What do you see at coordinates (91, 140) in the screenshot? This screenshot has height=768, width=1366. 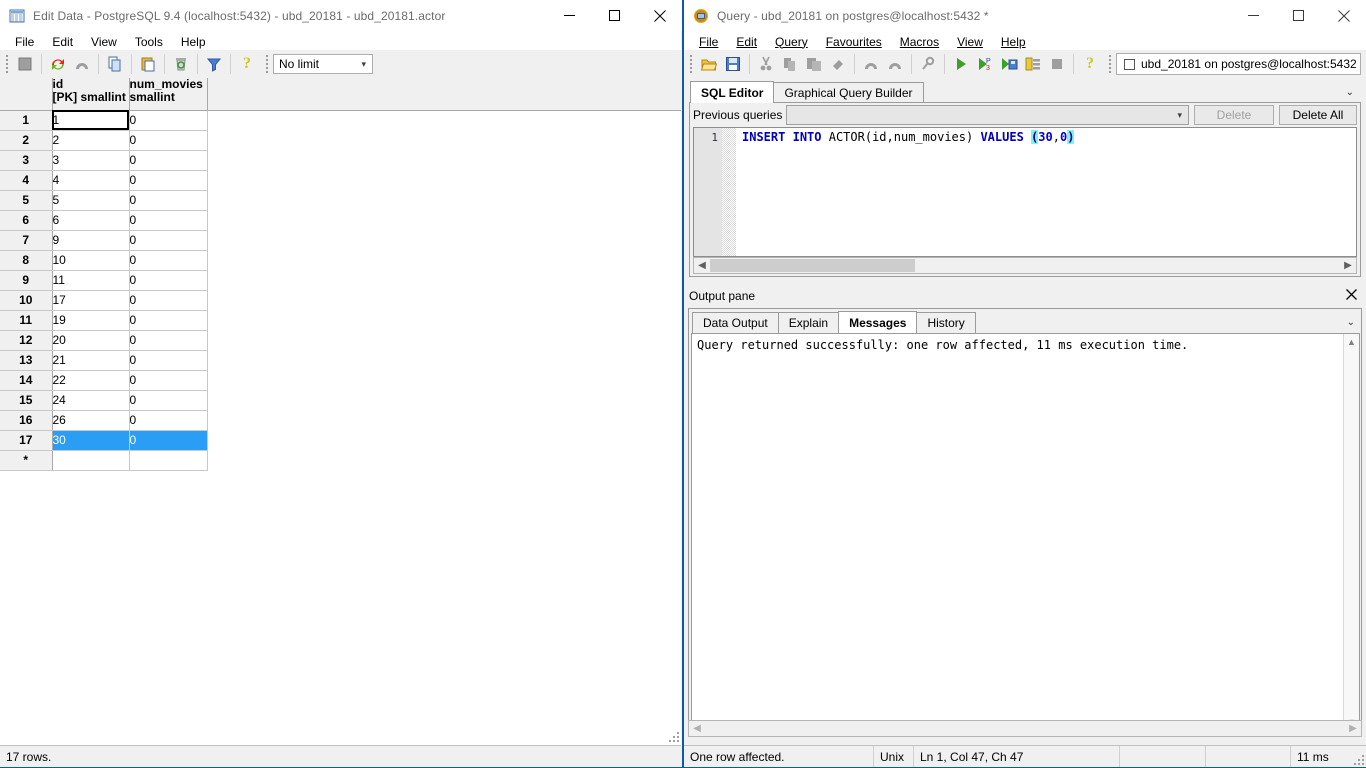 I see `cell-id: 2` at bounding box center [91, 140].